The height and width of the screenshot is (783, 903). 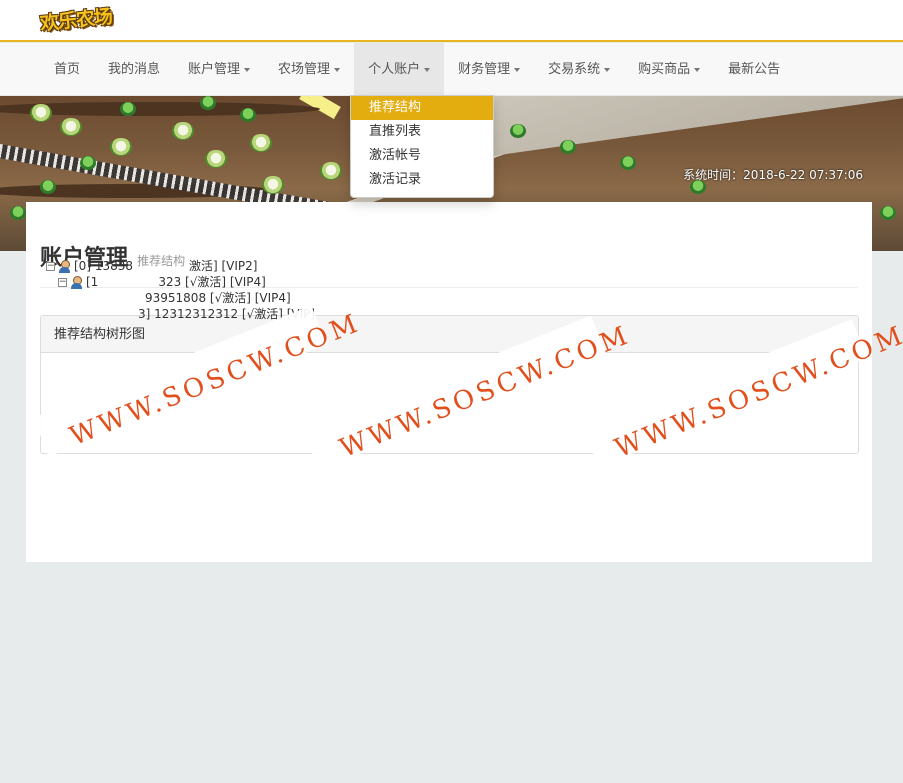 What do you see at coordinates (103, 266) in the screenshot?
I see `tree-node-label: [0] 13838` at bounding box center [103, 266].